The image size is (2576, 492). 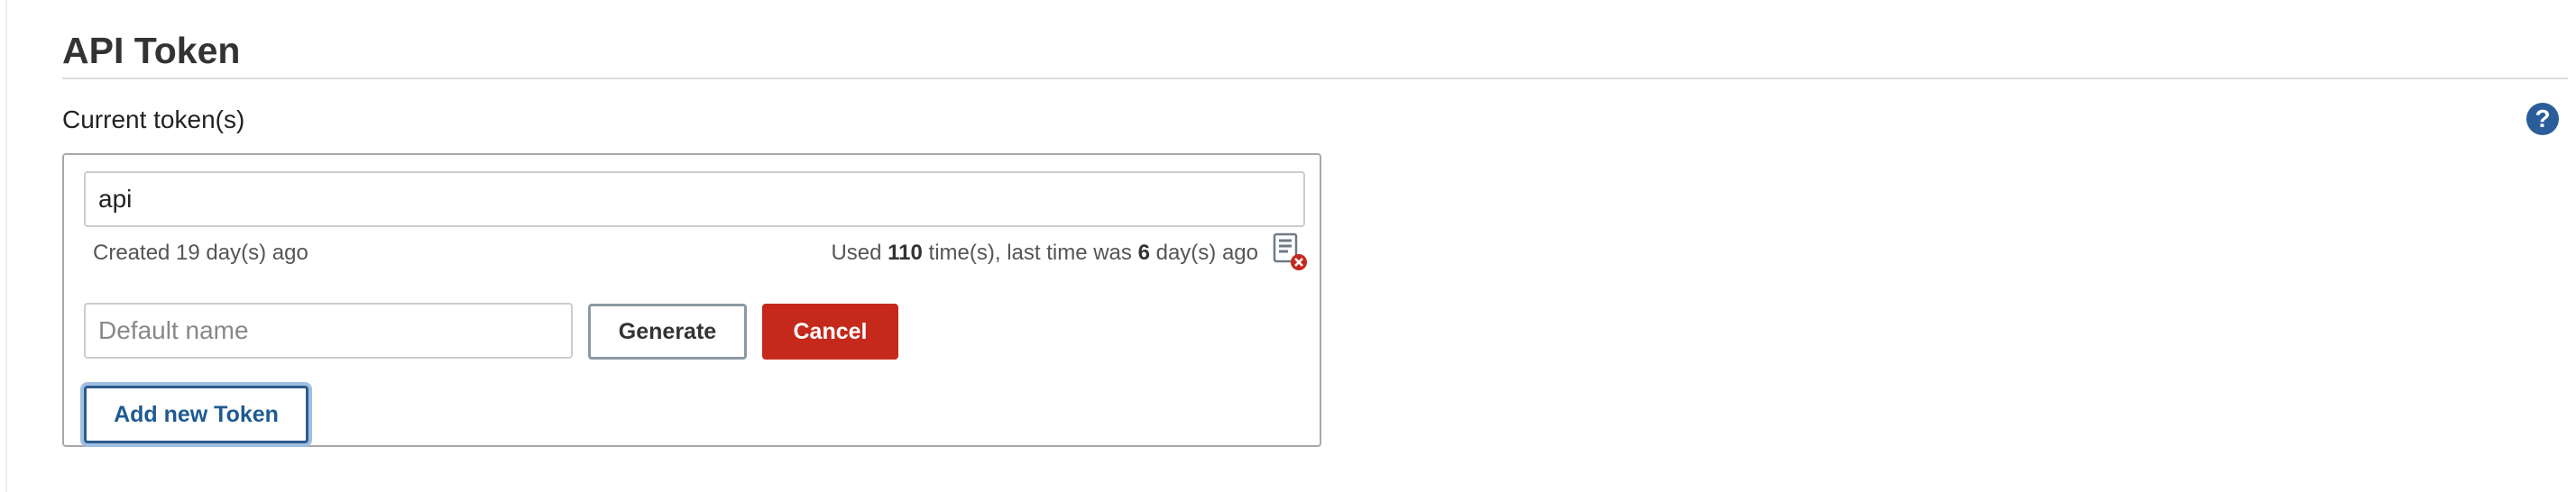 I want to click on help-icon: ?, so click(x=2542, y=119).